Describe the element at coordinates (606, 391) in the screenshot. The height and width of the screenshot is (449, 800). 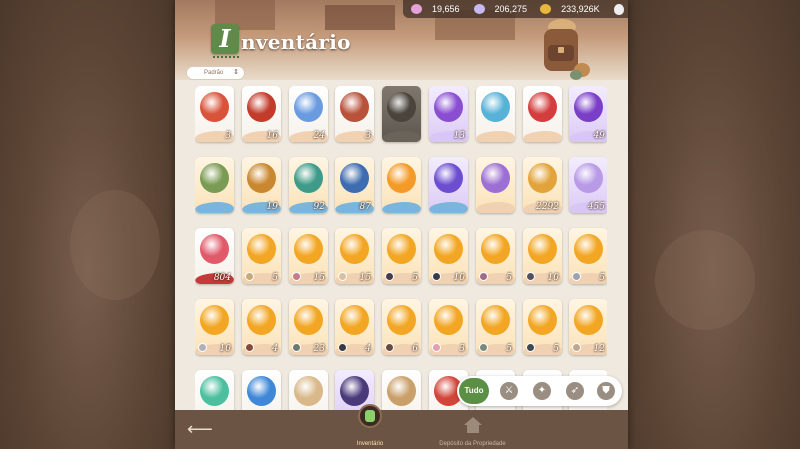
I see `shield-filter-icon: ⛊` at that location.